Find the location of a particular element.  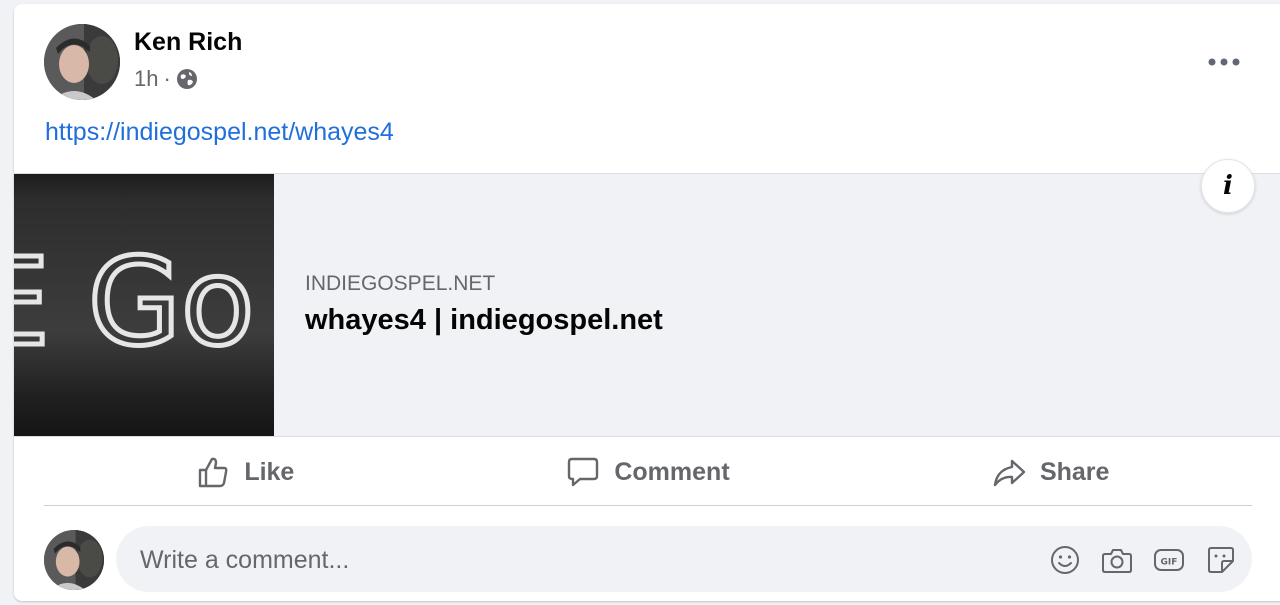

camera-icon is located at coordinates (1117, 560).